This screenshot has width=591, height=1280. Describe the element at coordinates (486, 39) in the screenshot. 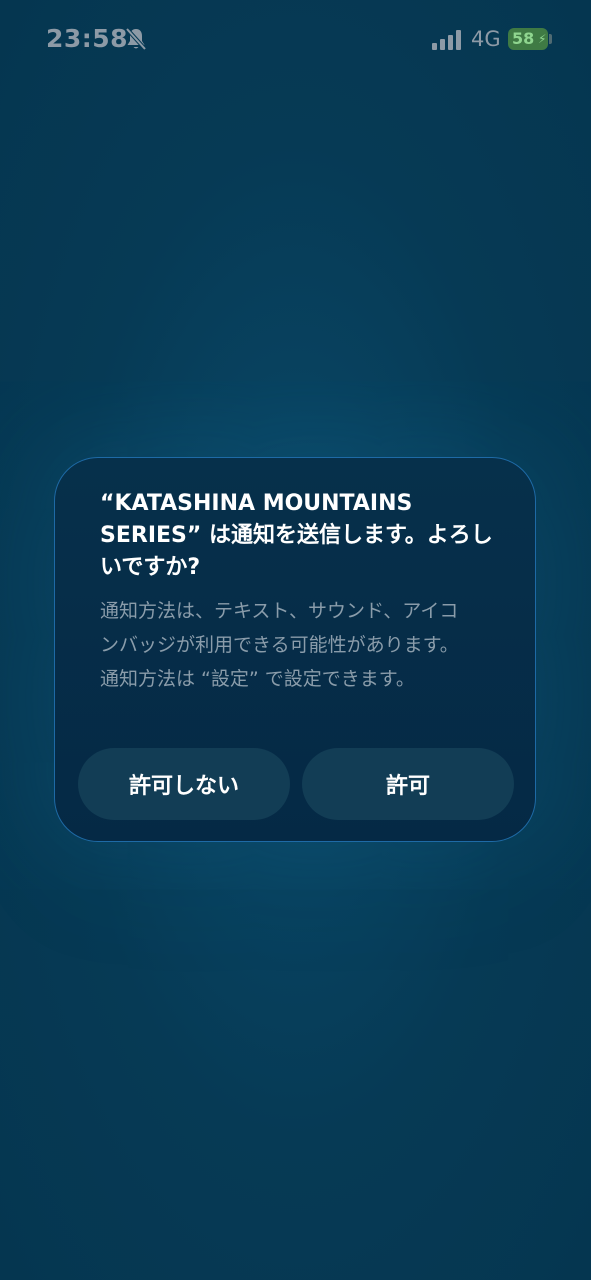

I see `network-type: 4G` at that location.